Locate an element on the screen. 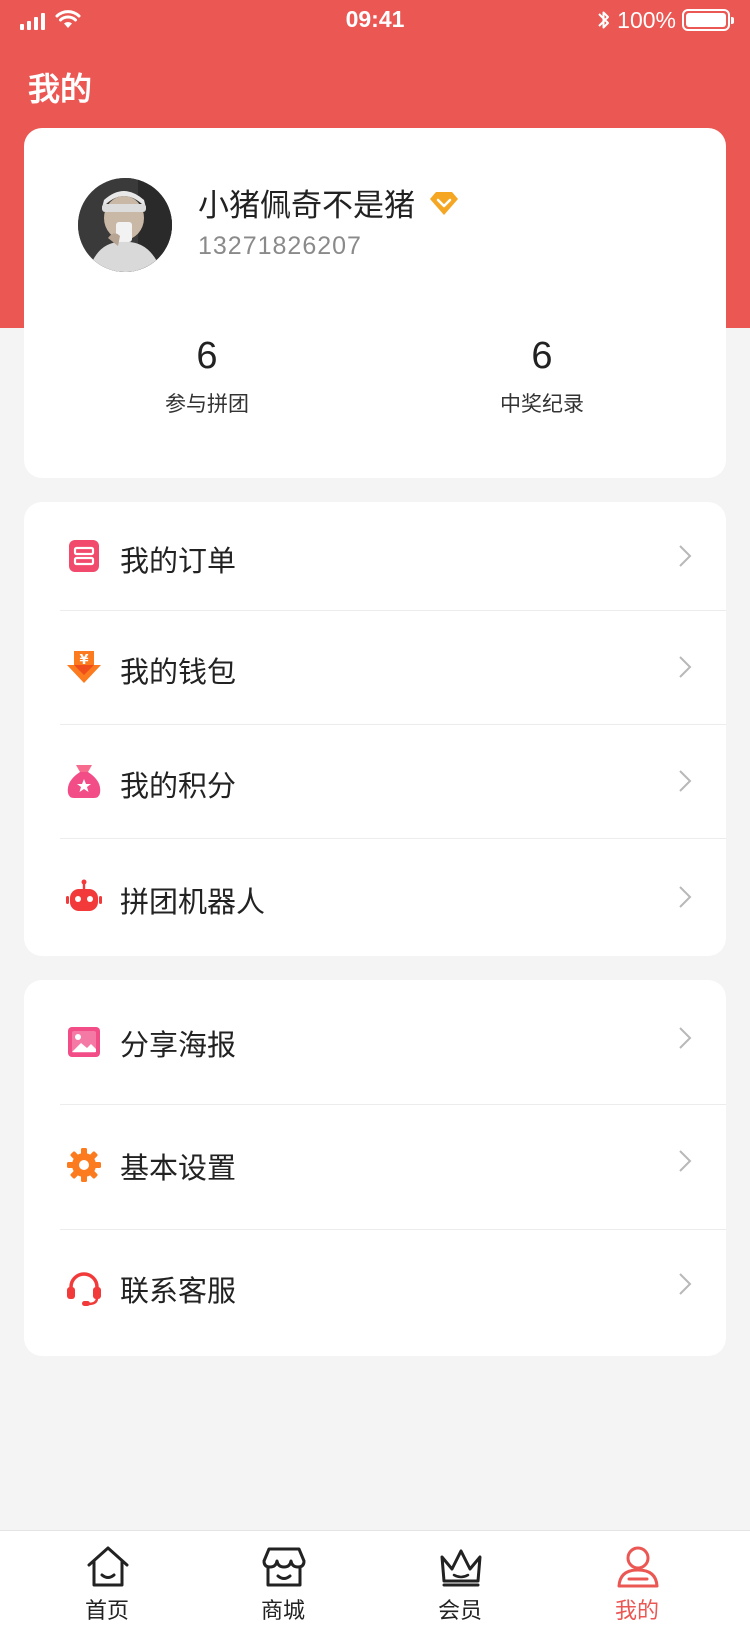 Image resolution: width=750 pixels, height=1628 pixels. menu-item-orders: 我的订单 is located at coordinates (375, 556).